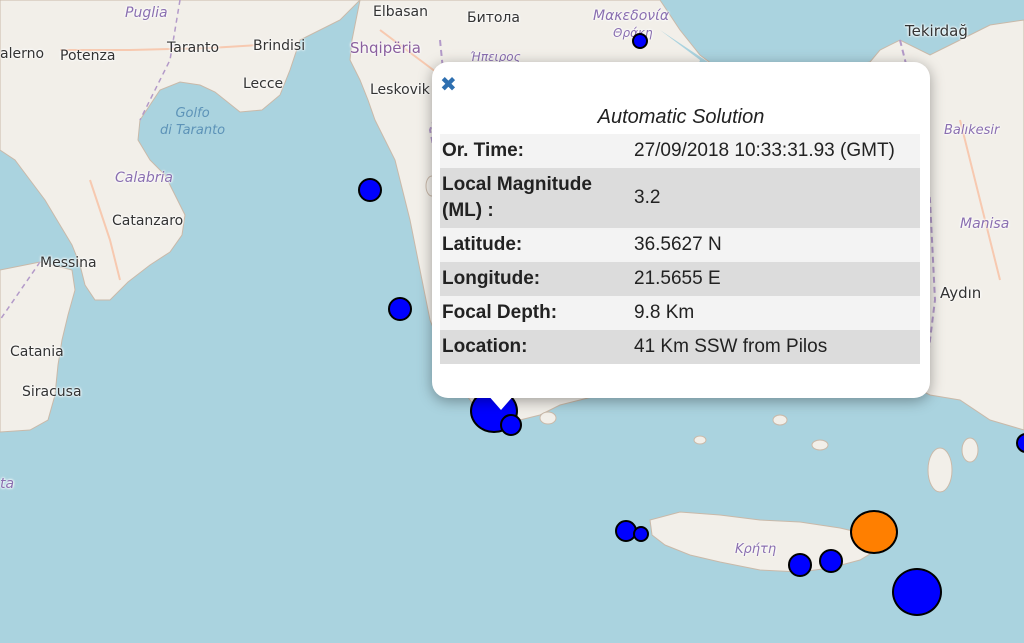  What do you see at coordinates (764, 150) in the screenshot?
I see `row-value: 27/09/2018 10:33:31.93 (GMT)` at bounding box center [764, 150].